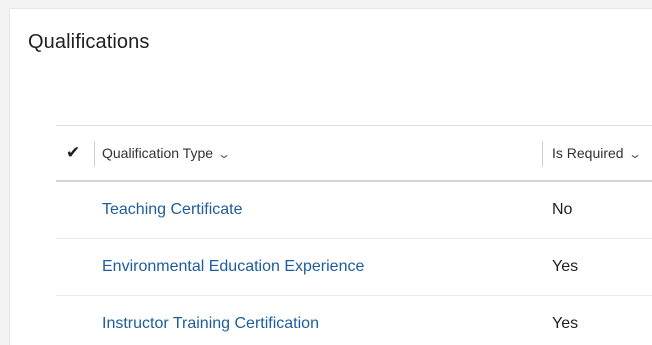 The width and height of the screenshot is (652, 345). What do you see at coordinates (158, 153) in the screenshot?
I see `column-header-label: Qualification Type` at bounding box center [158, 153].